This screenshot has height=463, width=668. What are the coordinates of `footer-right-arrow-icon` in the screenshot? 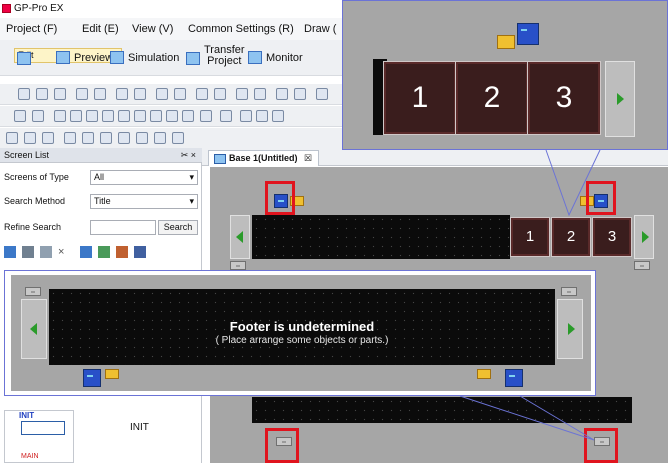 It's located at (571, 329).